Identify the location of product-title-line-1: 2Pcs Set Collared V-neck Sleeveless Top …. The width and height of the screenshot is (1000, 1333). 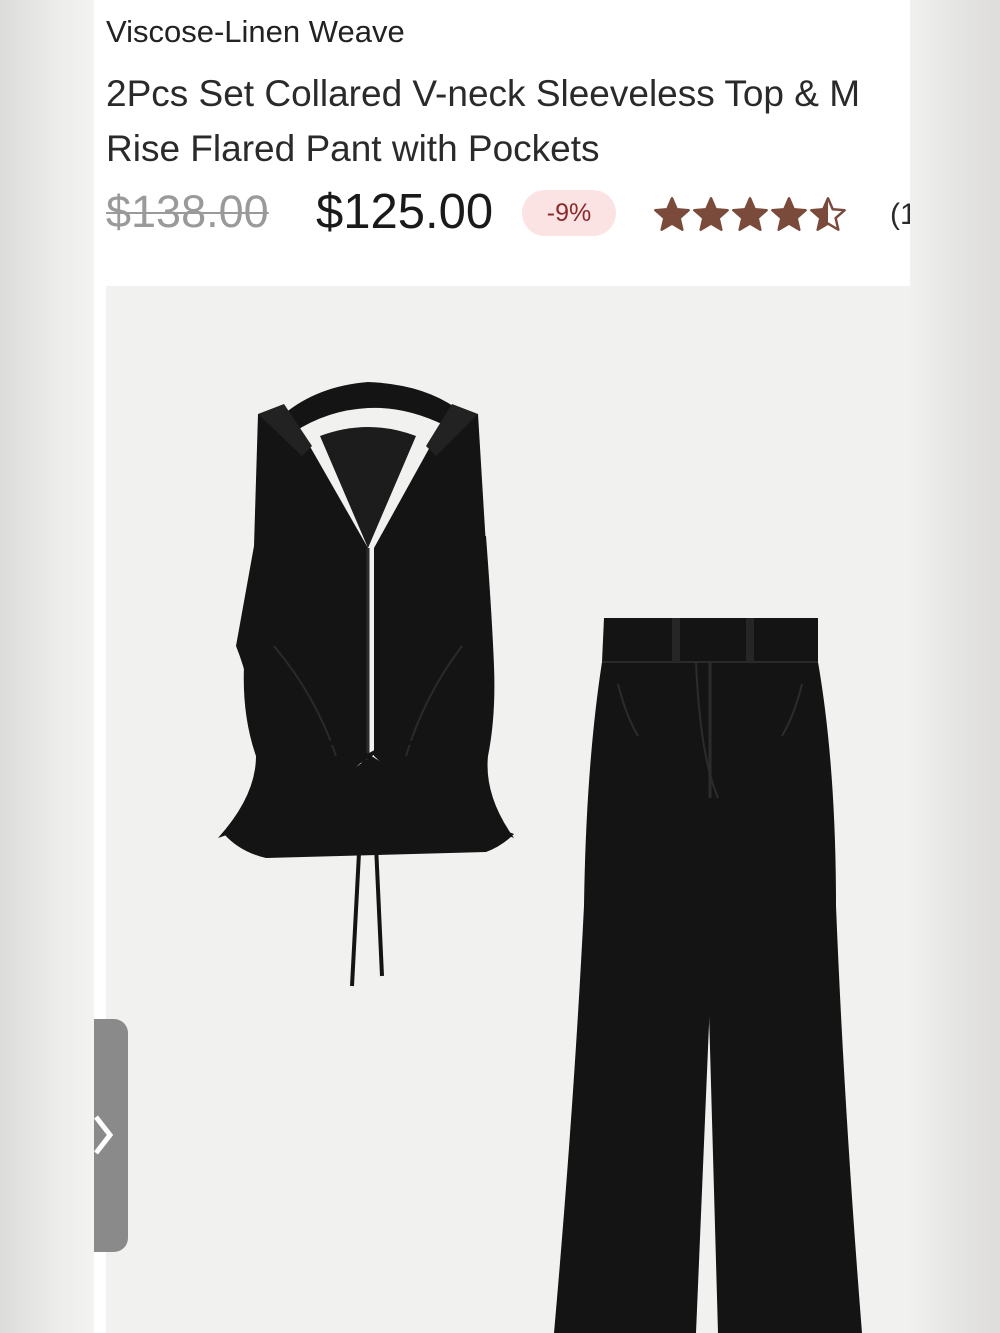
(483, 93).